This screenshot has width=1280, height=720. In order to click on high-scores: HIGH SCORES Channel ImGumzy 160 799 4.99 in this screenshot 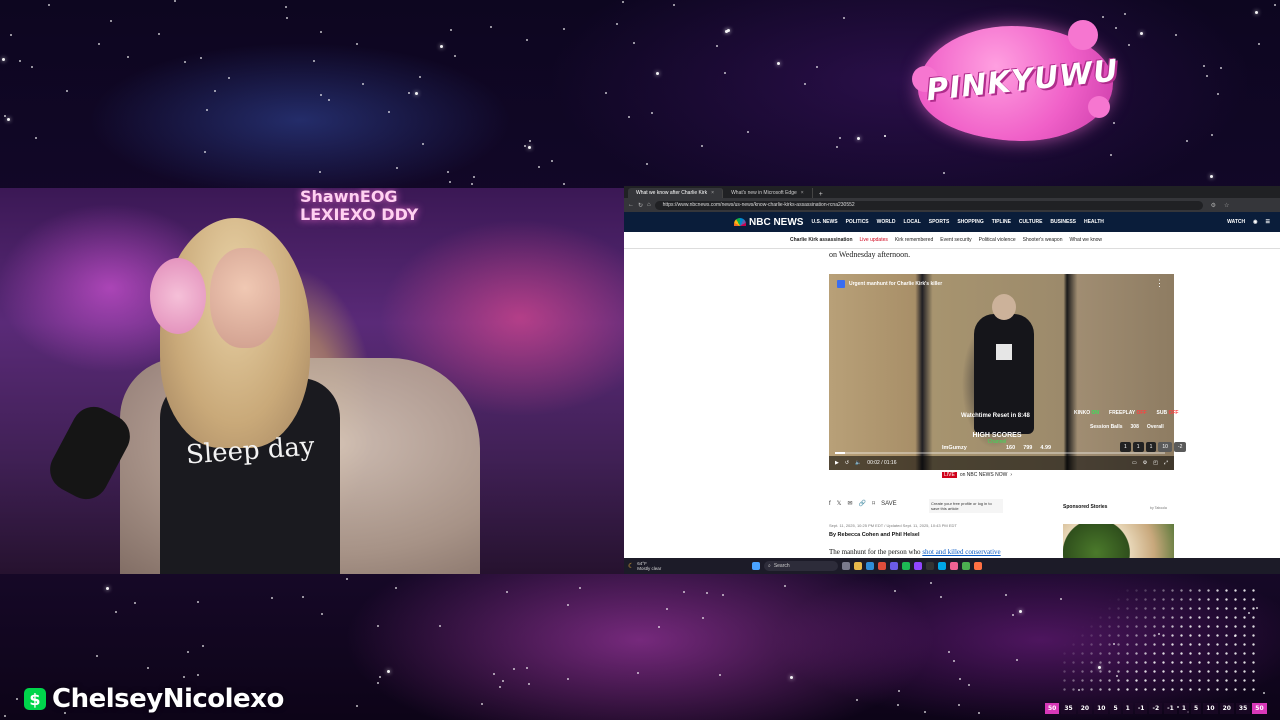, I will do `click(997, 441)`.